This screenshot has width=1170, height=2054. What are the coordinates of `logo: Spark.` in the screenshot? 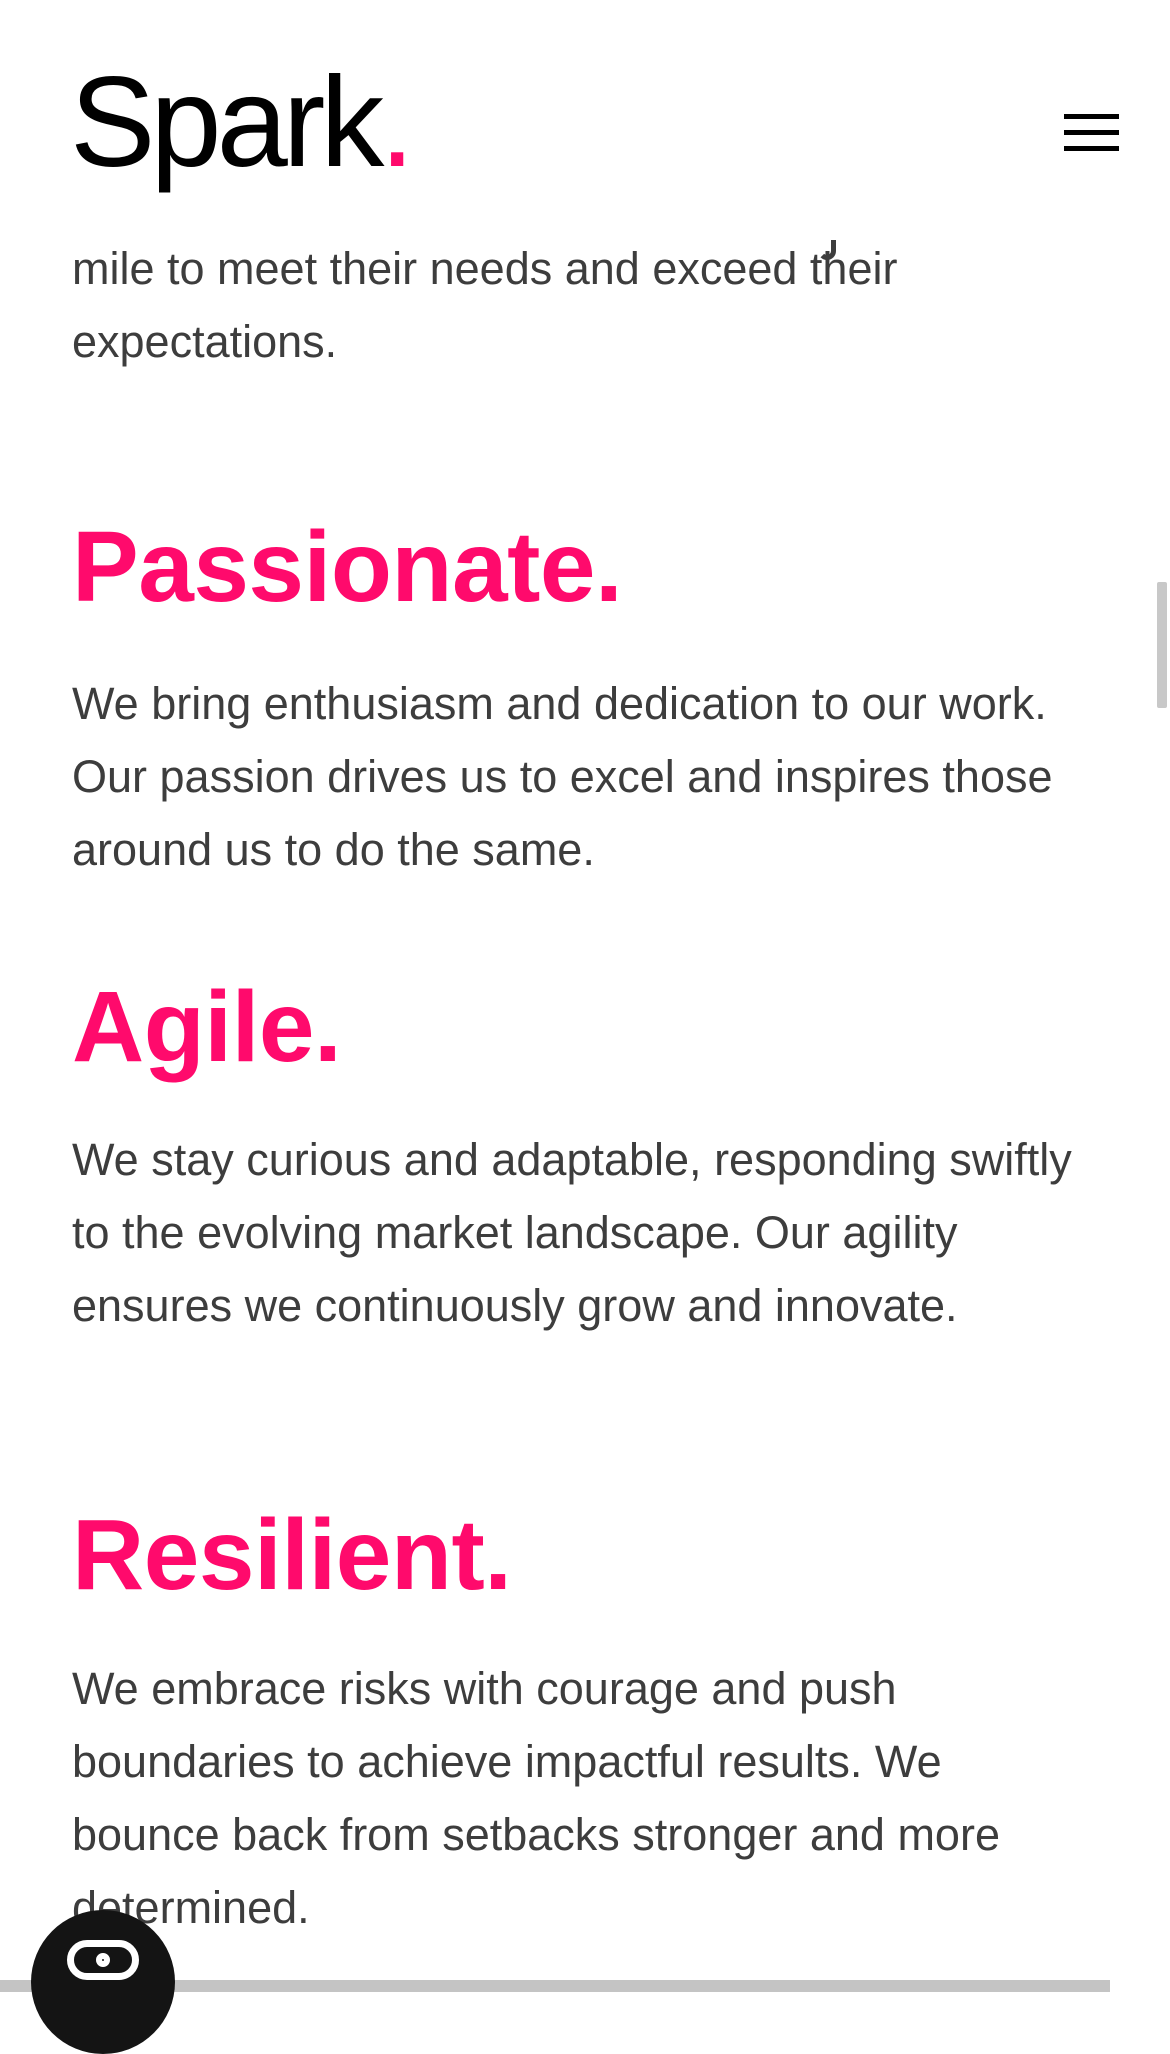 It's located at (242, 123).